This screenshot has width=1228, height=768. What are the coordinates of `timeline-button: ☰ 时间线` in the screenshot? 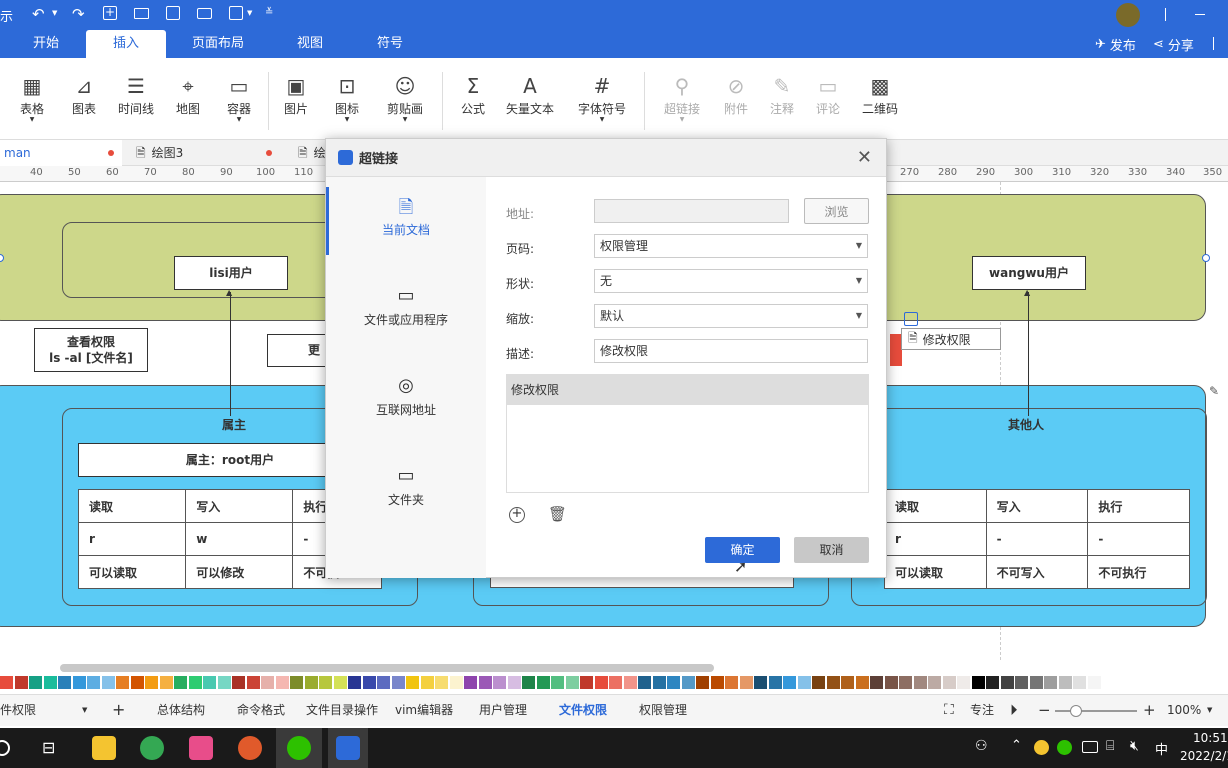 It's located at (136, 94).